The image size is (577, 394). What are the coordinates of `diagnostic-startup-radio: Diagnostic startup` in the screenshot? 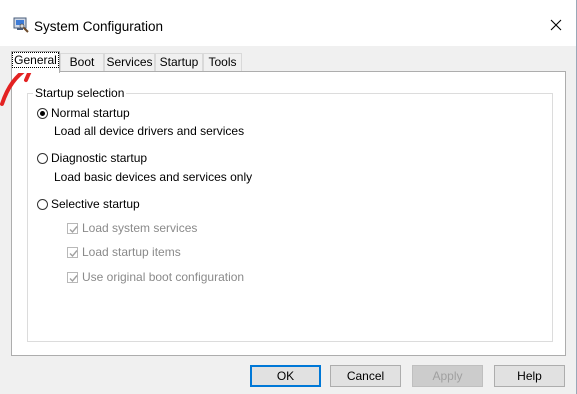 It's located at (92, 158).